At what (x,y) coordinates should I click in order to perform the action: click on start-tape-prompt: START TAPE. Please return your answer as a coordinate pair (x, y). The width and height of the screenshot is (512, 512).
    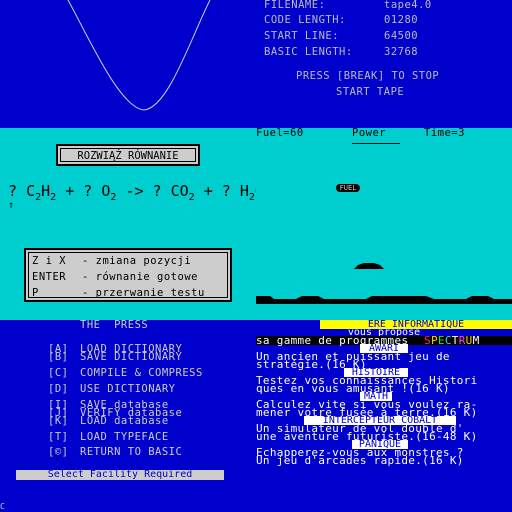
    Looking at the image, I should click on (370, 92).